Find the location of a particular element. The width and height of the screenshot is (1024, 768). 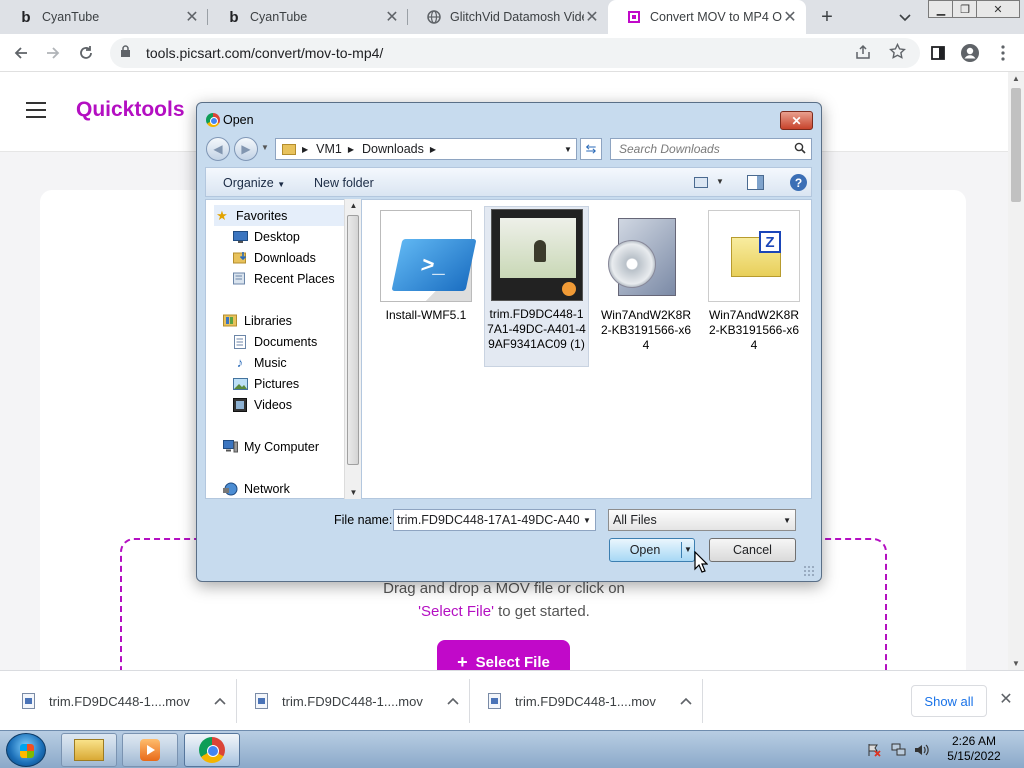

help-icon: ? is located at coordinates (798, 182).